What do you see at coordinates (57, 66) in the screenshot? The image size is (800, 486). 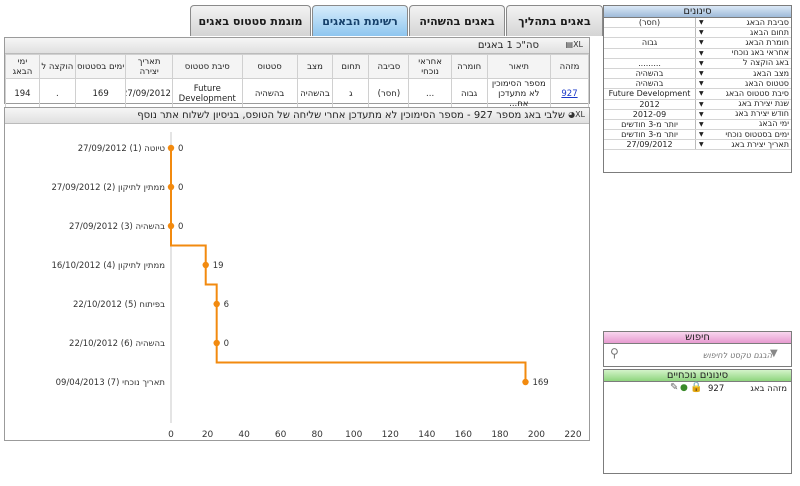 I see `column-header: הוקצה ל` at bounding box center [57, 66].